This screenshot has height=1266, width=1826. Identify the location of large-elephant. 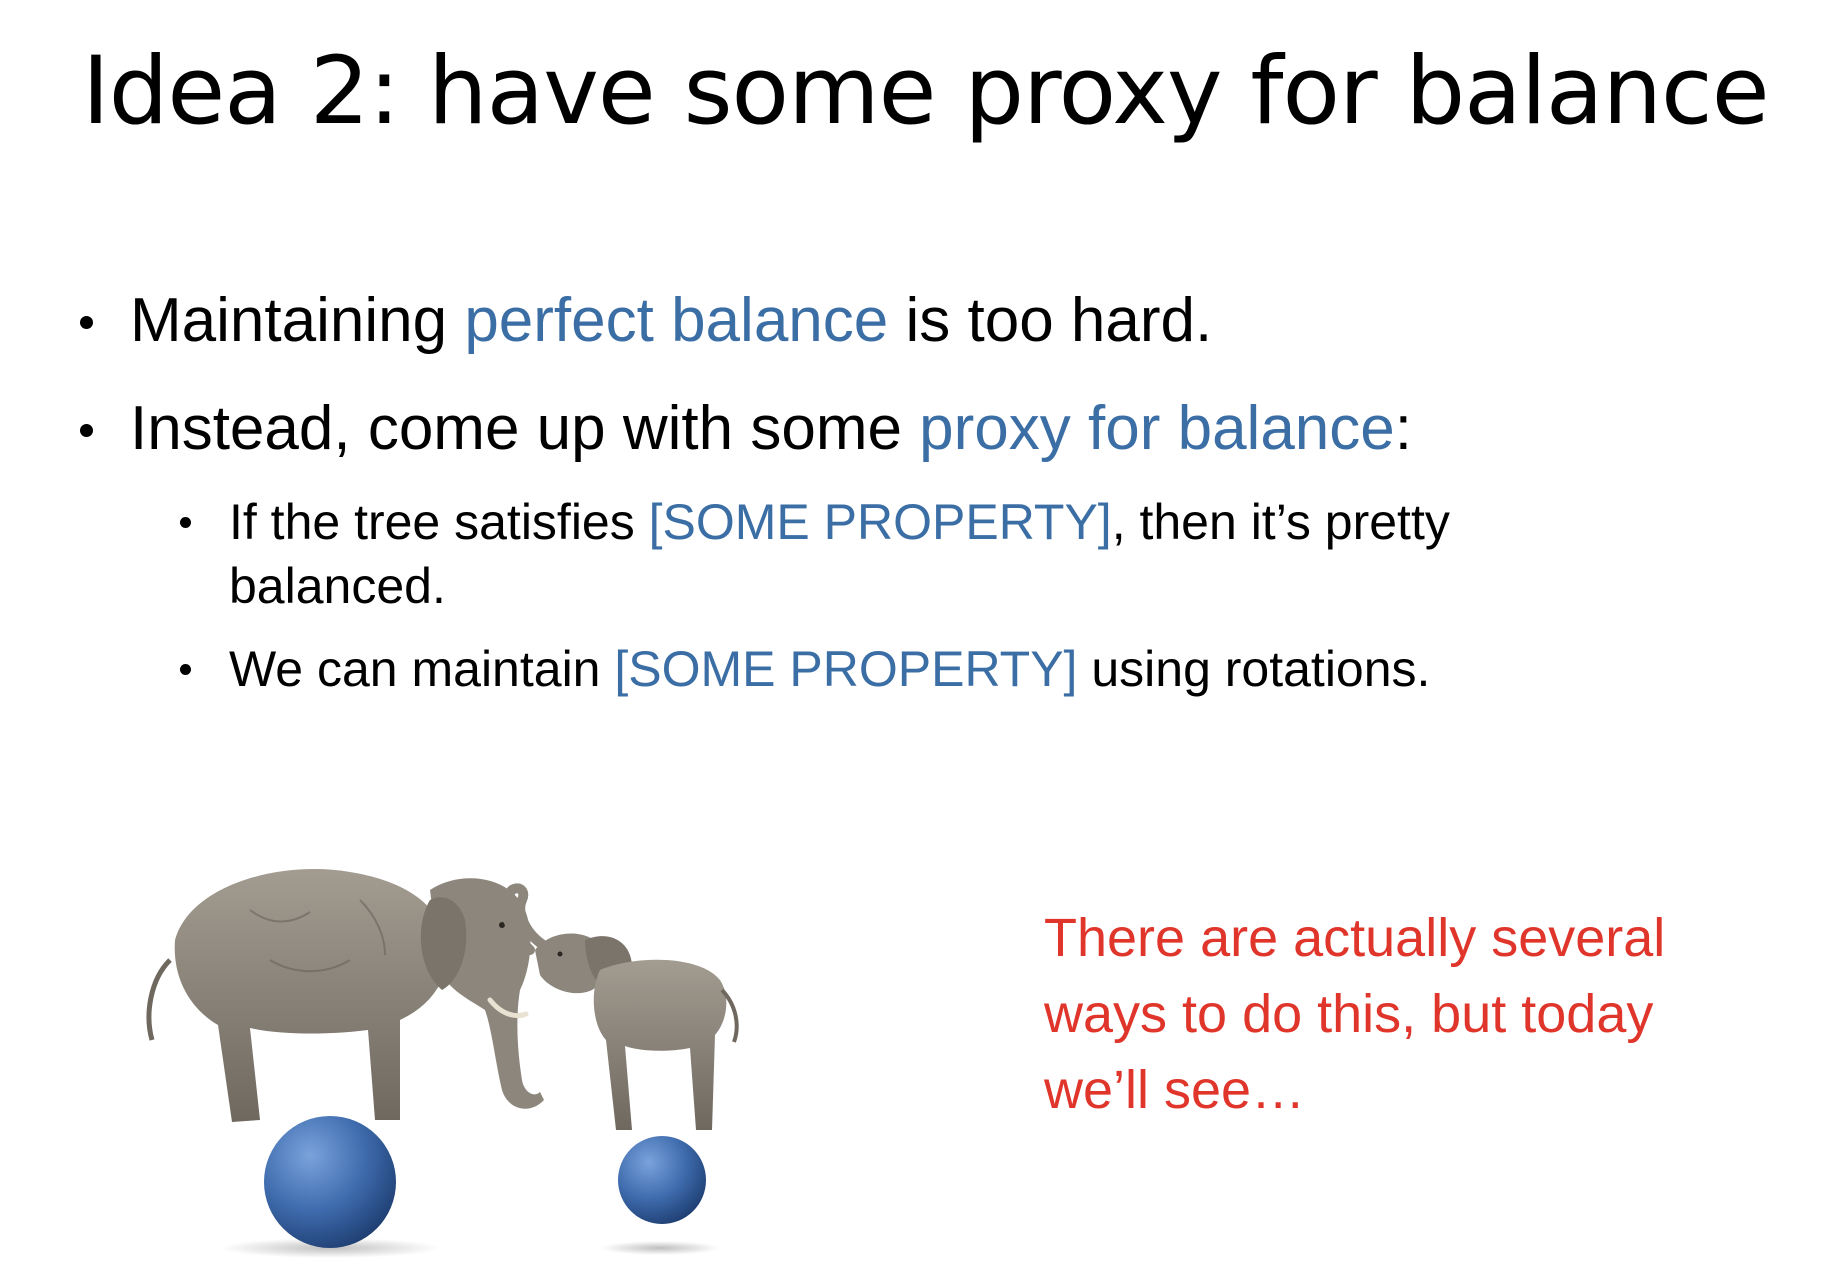
(345, 995).